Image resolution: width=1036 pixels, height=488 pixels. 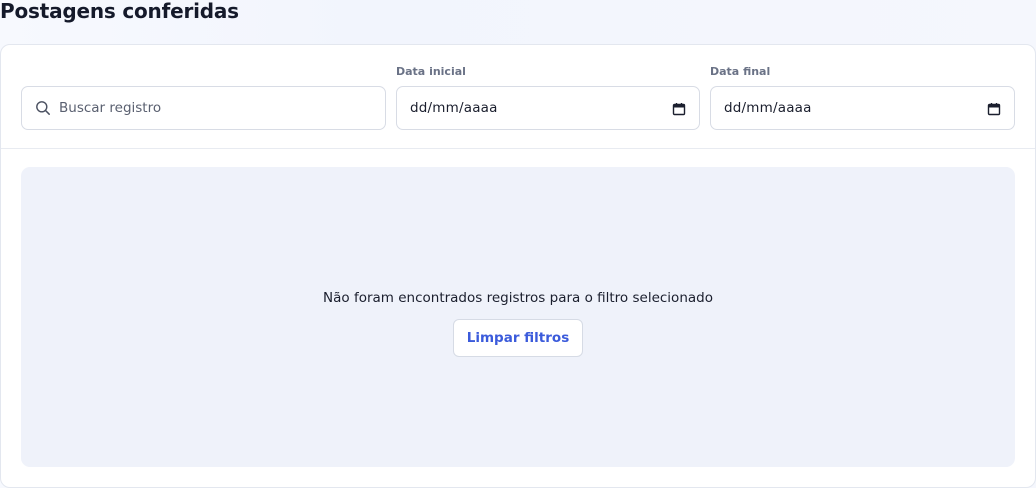 I want to click on start-date-value: dd/mm/aaaa, so click(x=454, y=108).